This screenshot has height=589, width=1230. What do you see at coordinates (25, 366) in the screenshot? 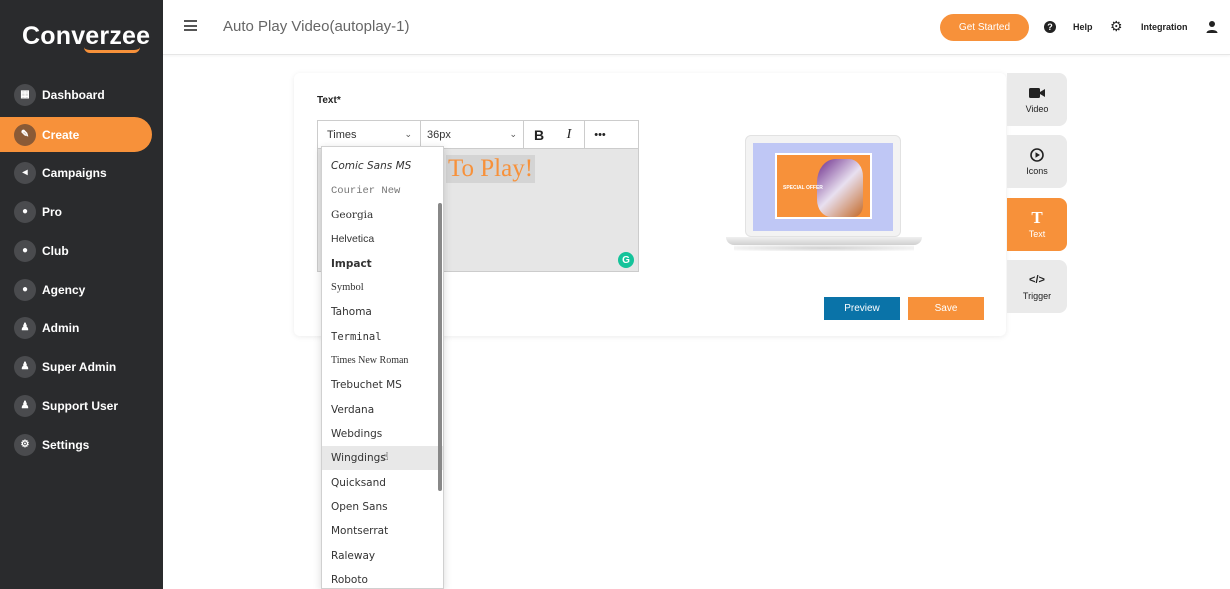
I see `super-admin-icon: ♟` at bounding box center [25, 366].